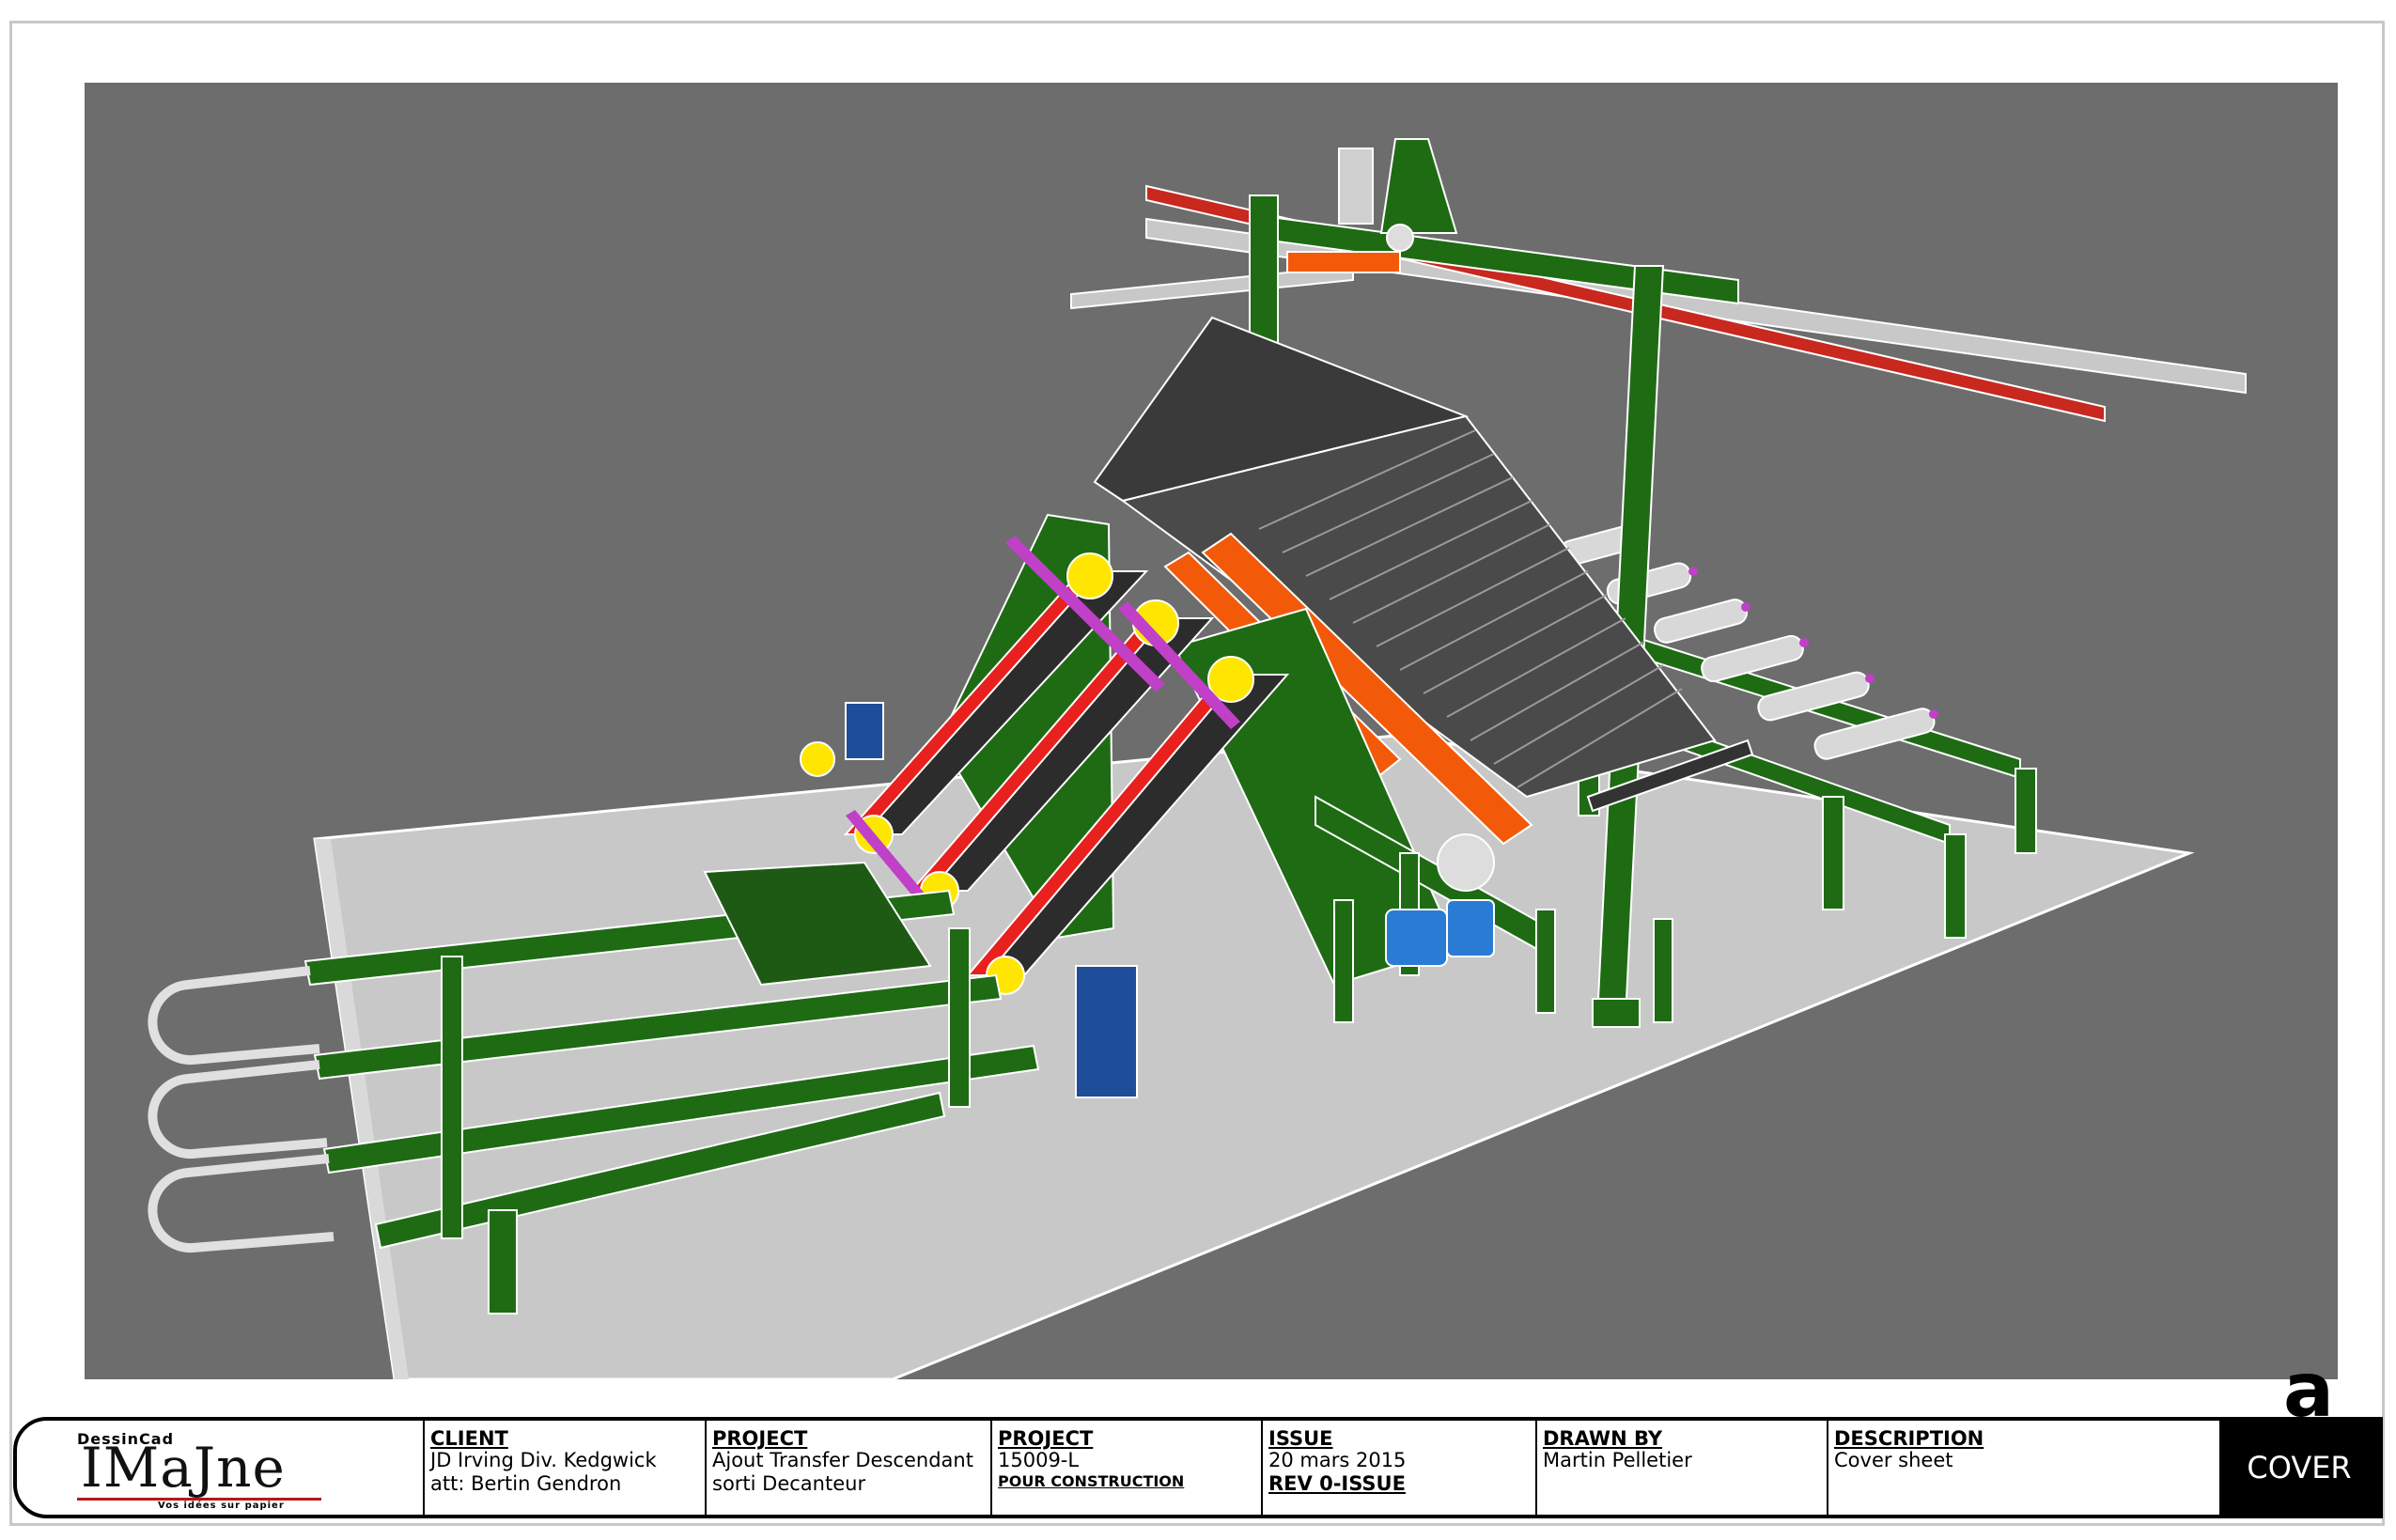 Image resolution: width=2396 pixels, height=1540 pixels. Describe the element at coordinates (1039, 1460) in the screenshot. I see `project-number: 15009-L` at that location.